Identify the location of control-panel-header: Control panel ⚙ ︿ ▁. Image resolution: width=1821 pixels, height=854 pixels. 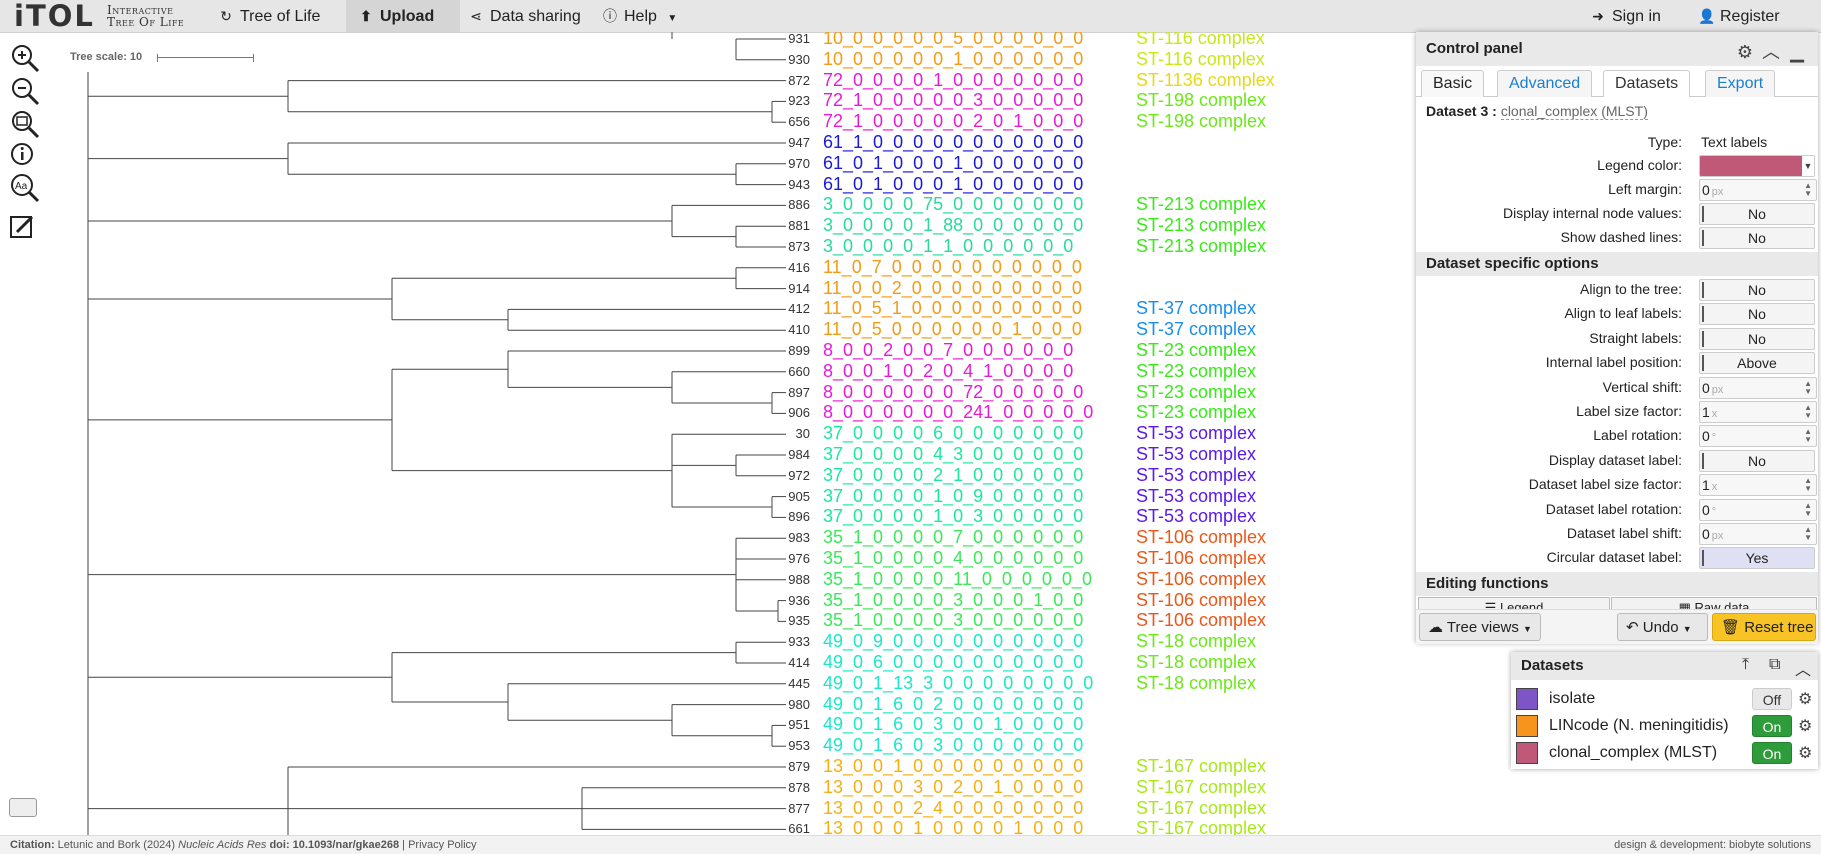
(1617, 49).